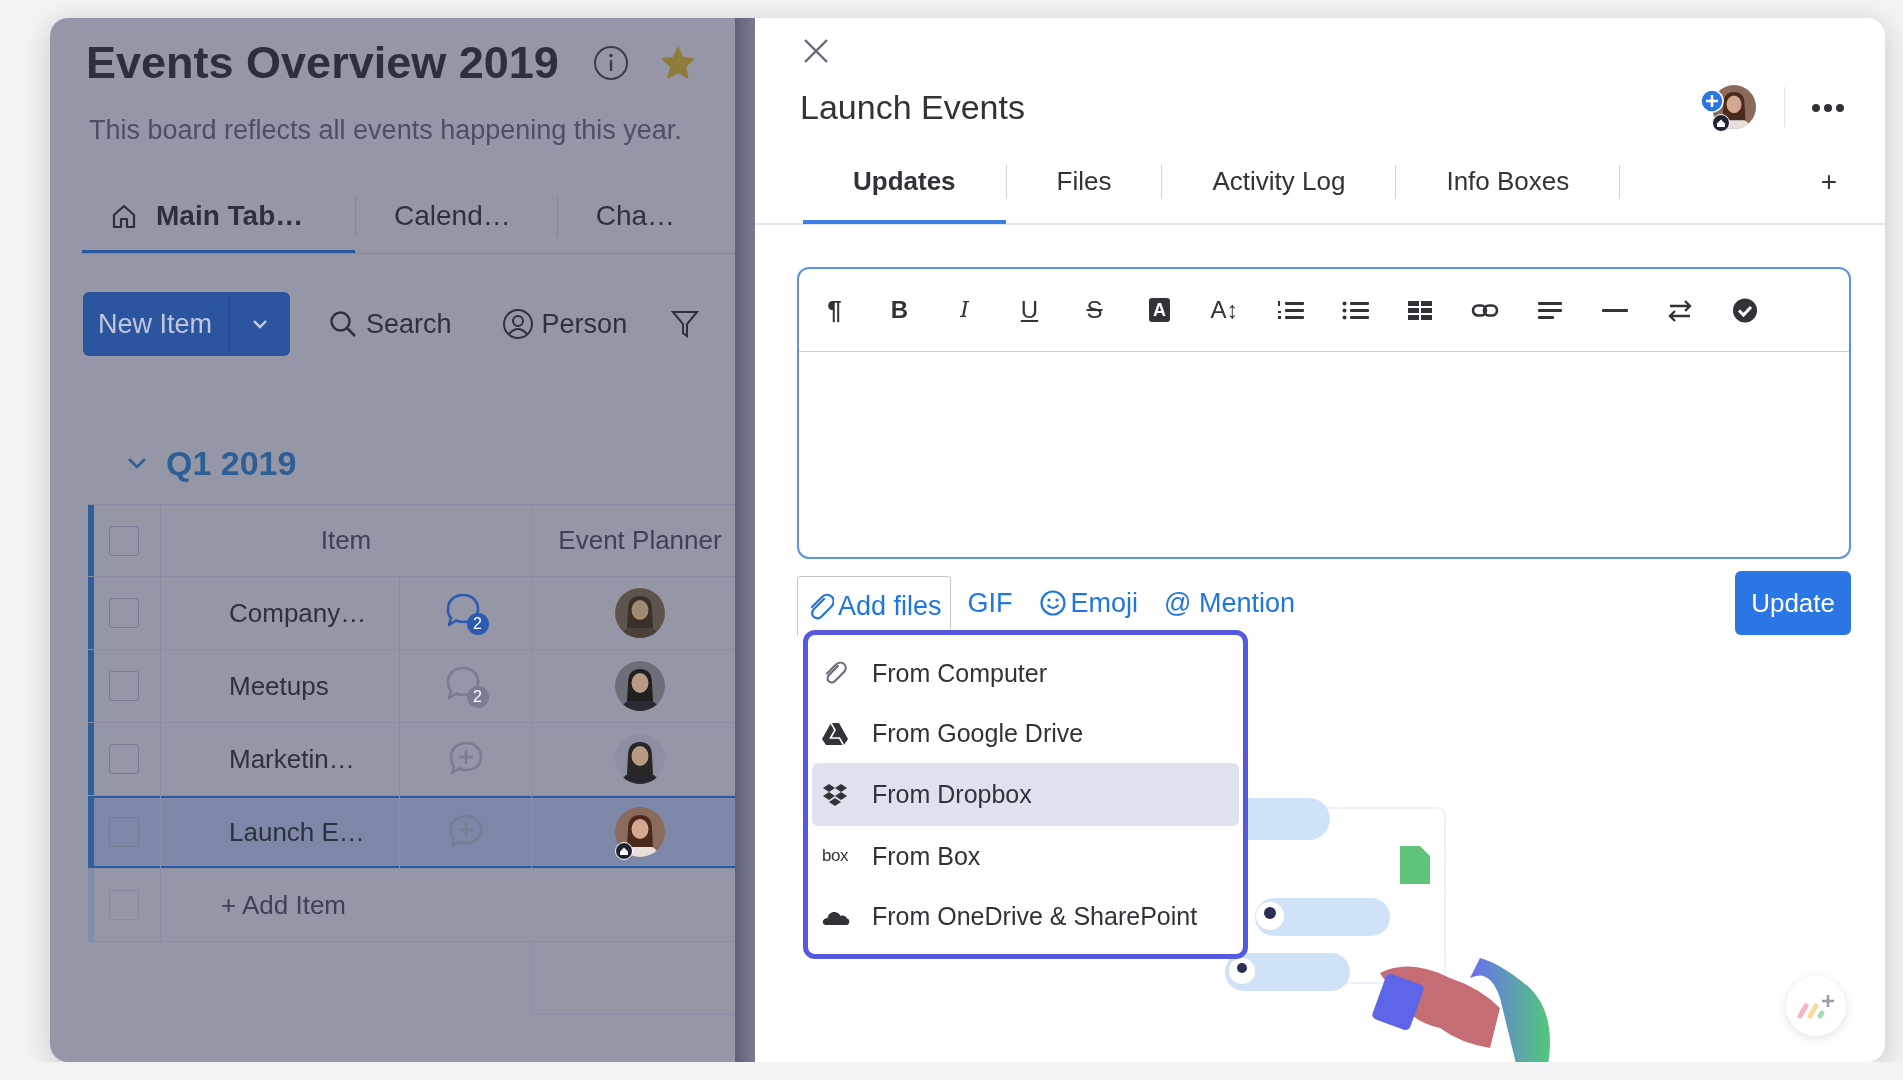 Image resolution: width=1903 pixels, height=1080 pixels. I want to click on gif-button: GIF, so click(990, 603).